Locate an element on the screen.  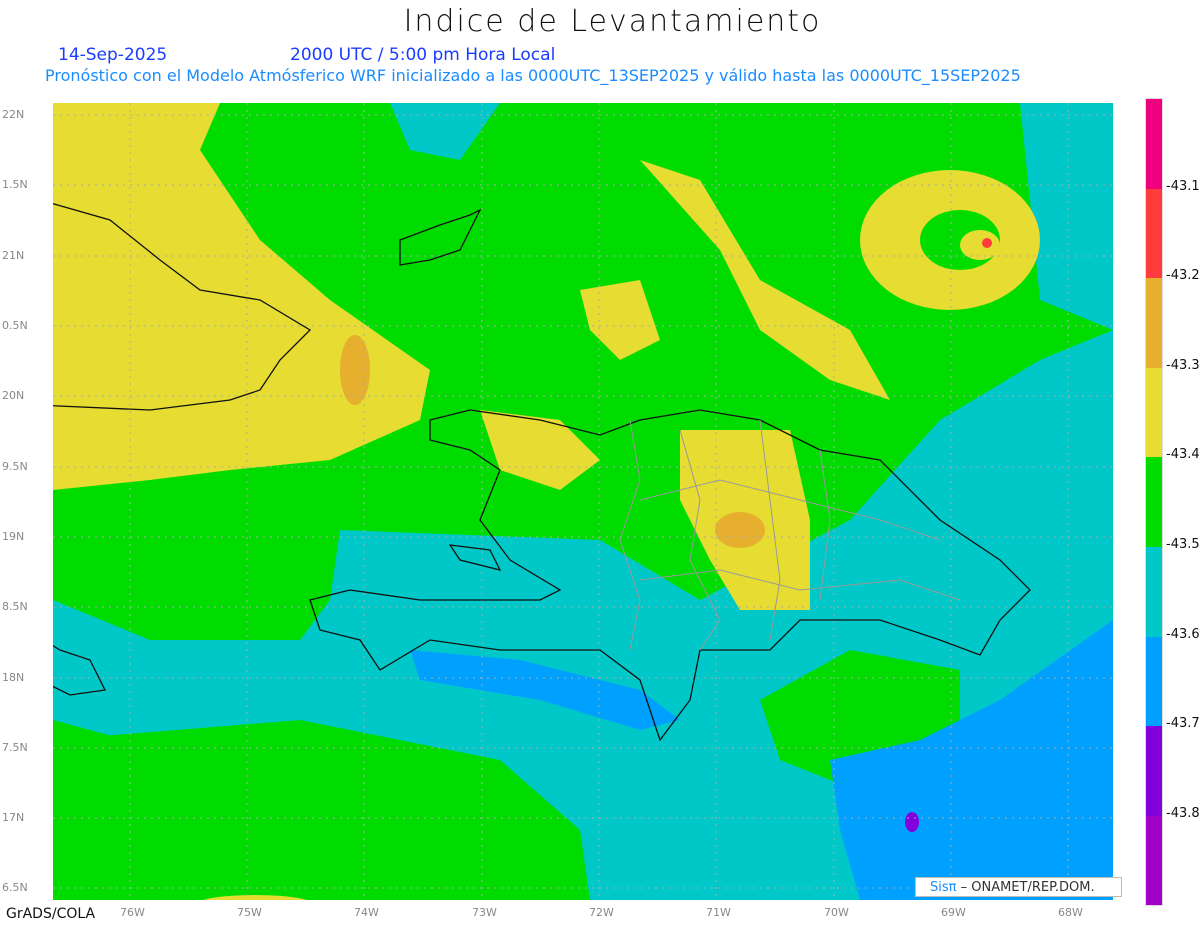
y-axis-label: 22N is located at coordinates (13, 114).